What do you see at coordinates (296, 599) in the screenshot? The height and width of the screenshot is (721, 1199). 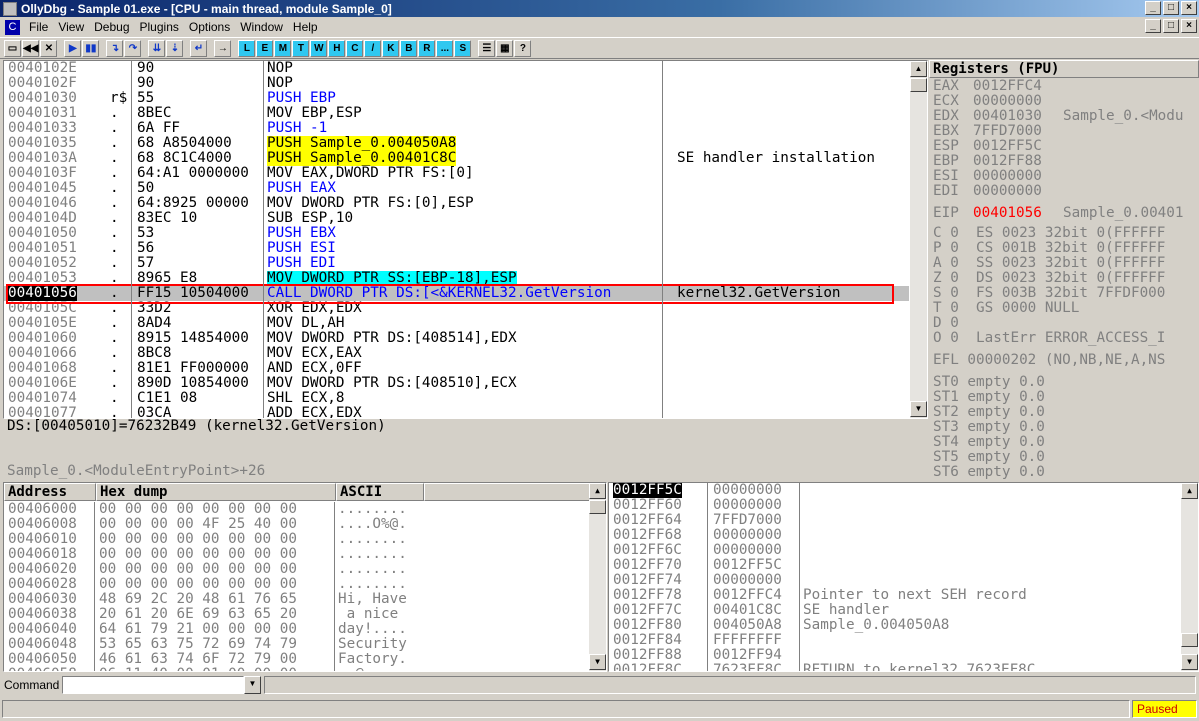 I see `dump-row: 00406030 48 69 2C 20 48 61 76 65 Hi, Have` at bounding box center [296, 599].